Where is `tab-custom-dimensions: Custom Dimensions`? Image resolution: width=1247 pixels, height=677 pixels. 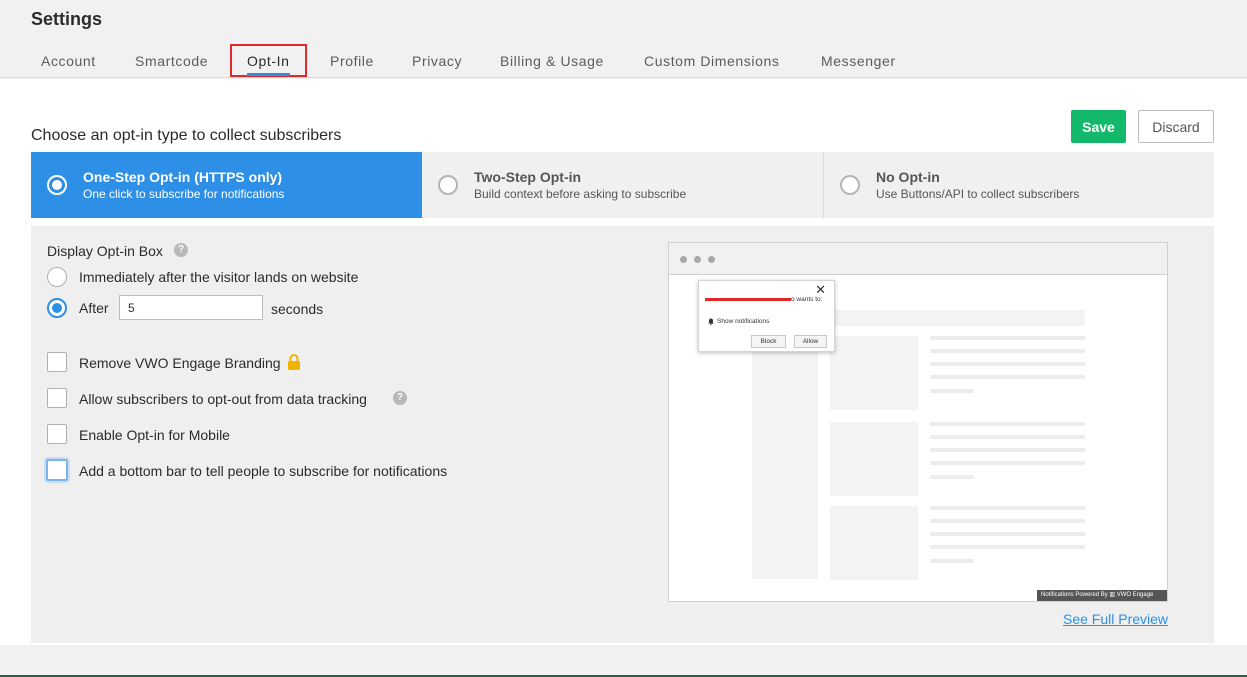 tab-custom-dimensions: Custom Dimensions is located at coordinates (711, 61).